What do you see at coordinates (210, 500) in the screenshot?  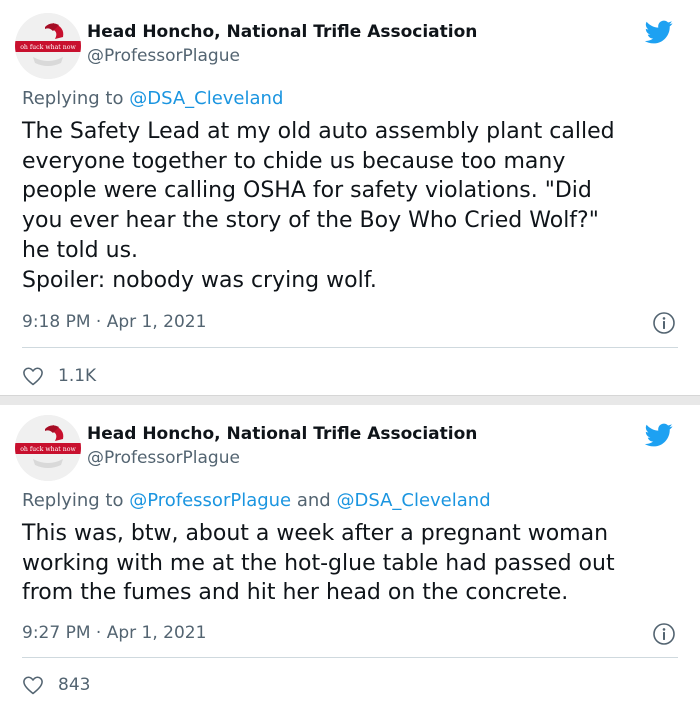 I see `reply-mention-link: @ProfessorPlague` at bounding box center [210, 500].